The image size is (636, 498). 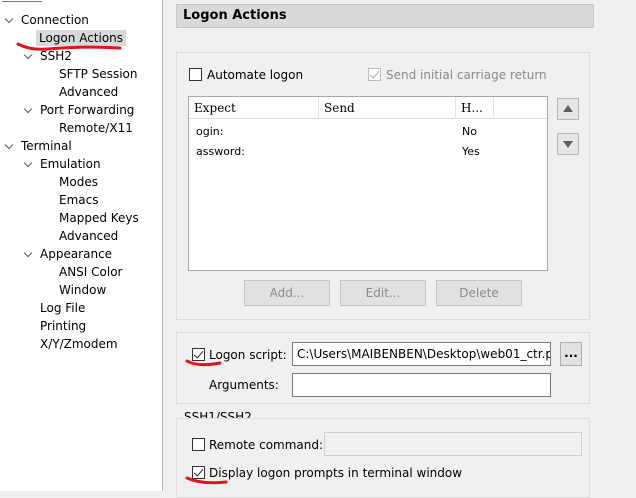 I want to click on automate-logon-checkbox, so click(x=195, y=74).